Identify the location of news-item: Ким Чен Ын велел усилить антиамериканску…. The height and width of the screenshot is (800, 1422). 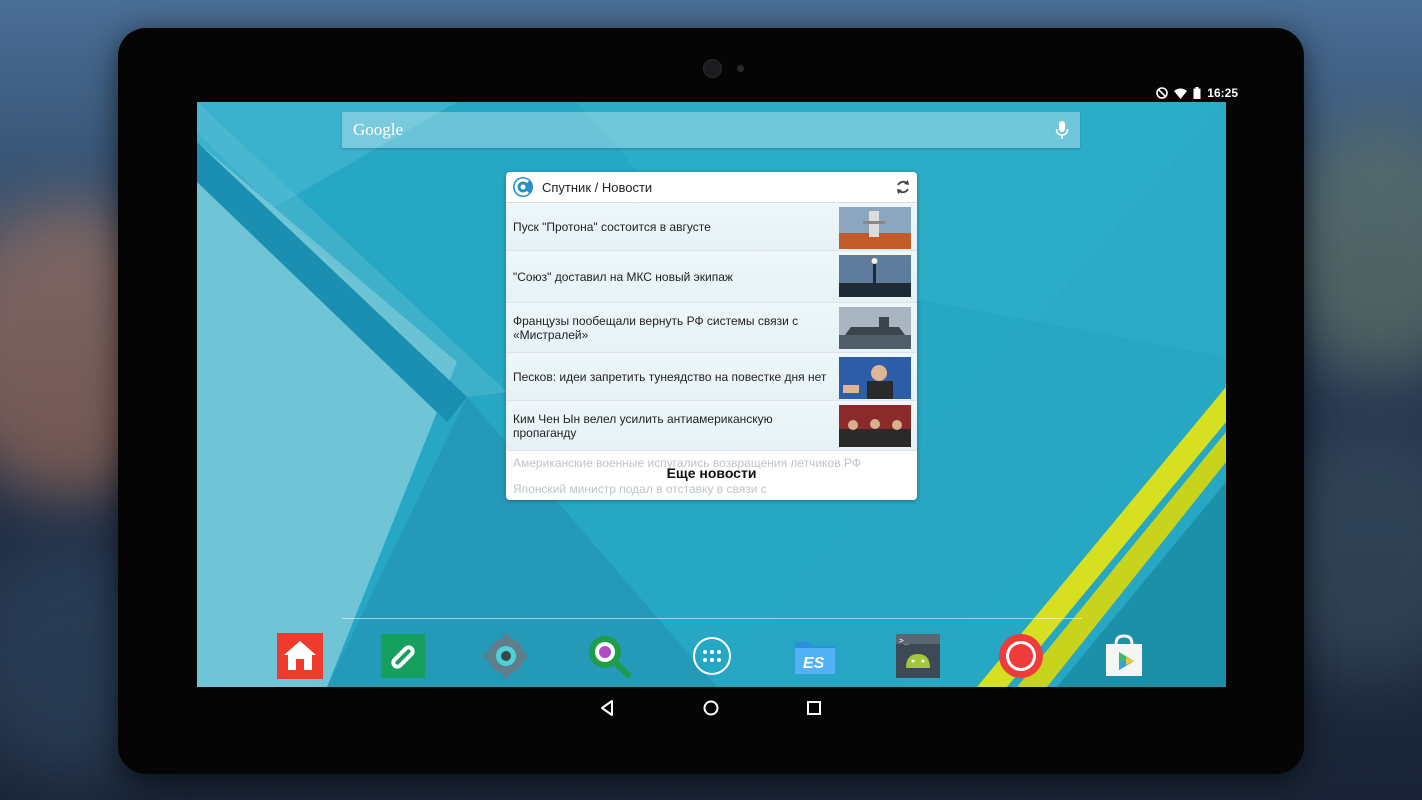
(711, 426).